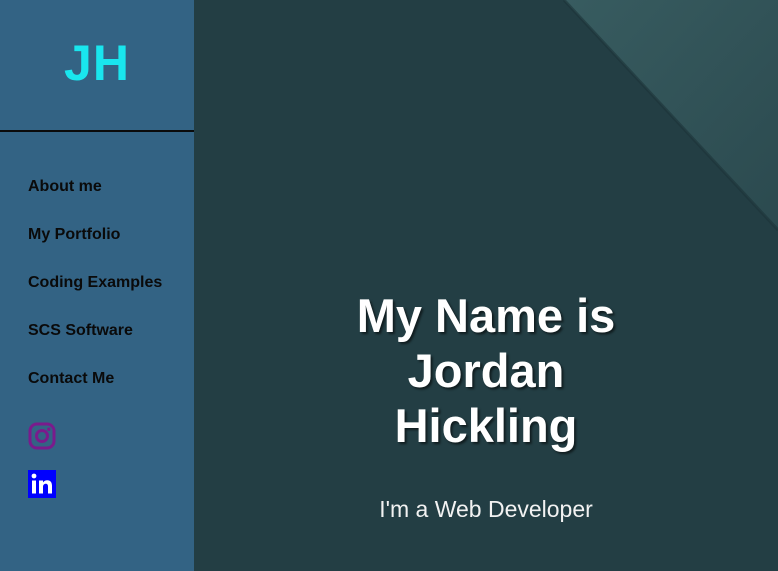 Image resolution: width=778 pixels, height=571 pixels. What do you see at coordinates (80, 330) in the screenshot?
I see `nav-link-scs-software: SCS Software` at bounding box center [80, 330].